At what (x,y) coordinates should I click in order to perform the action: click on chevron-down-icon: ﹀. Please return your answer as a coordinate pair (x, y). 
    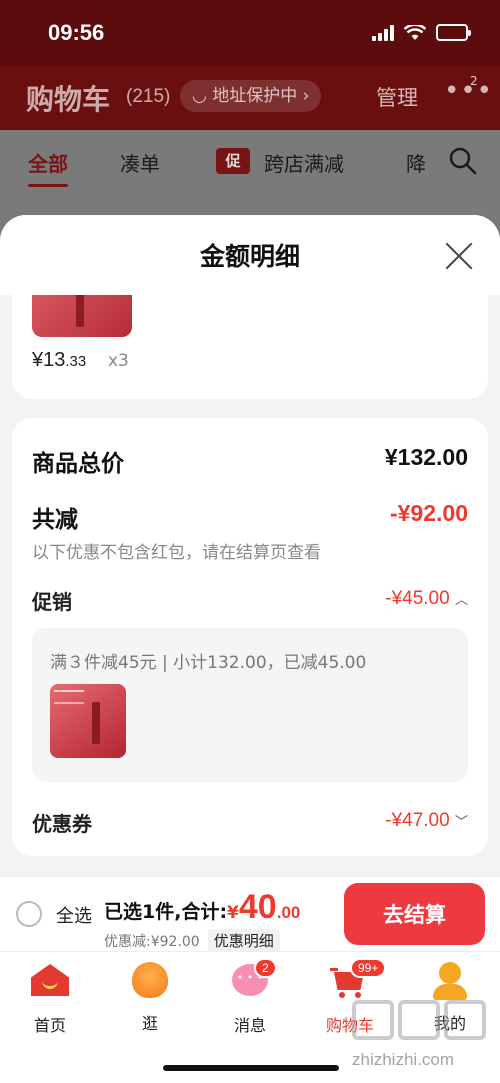
    Looking at the image, I should click on (461, 821).